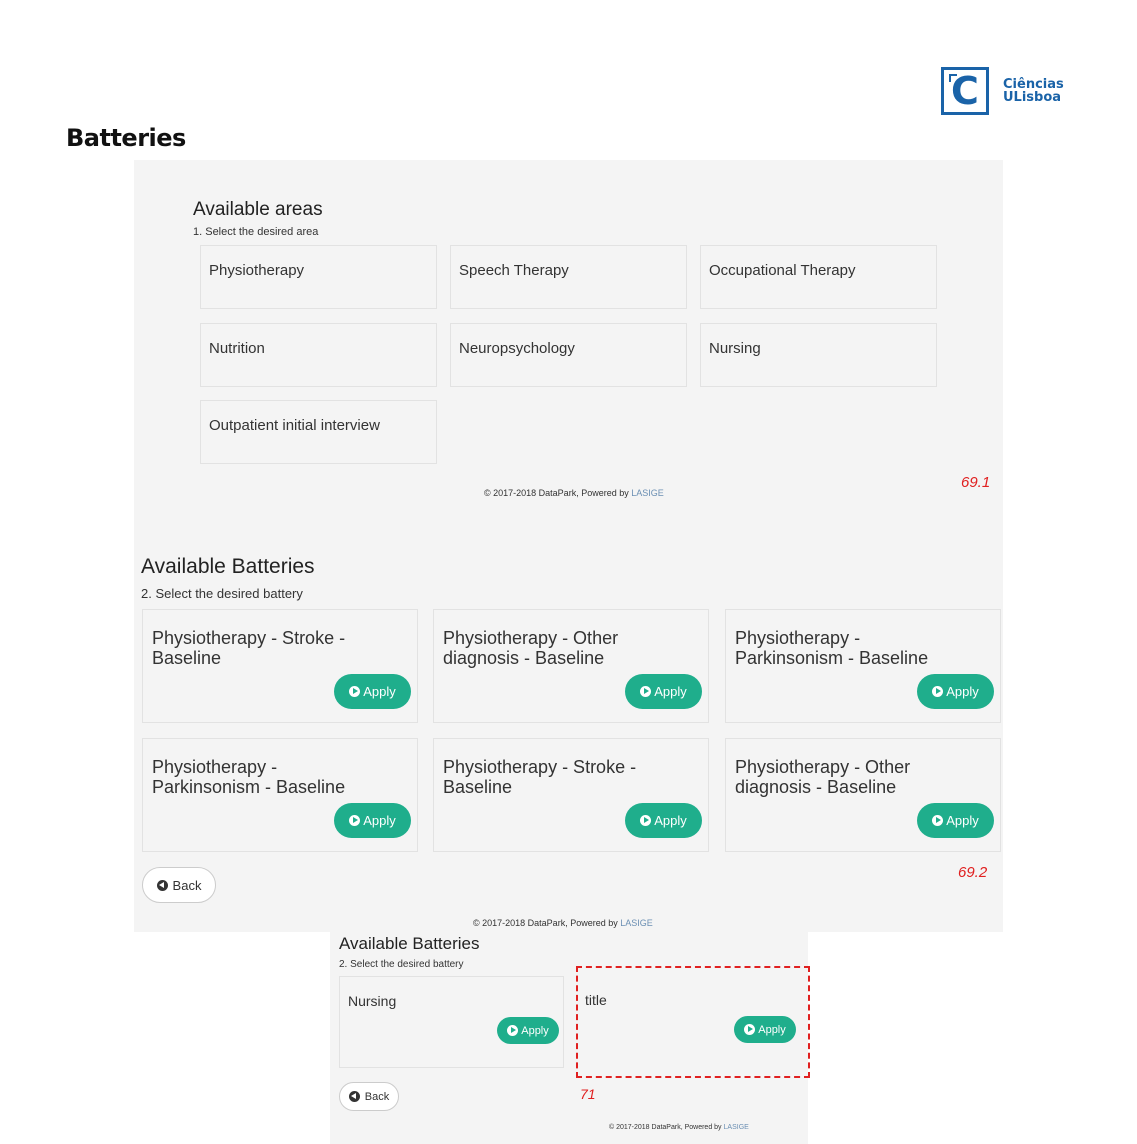  Describe the element at coordinates (818, 355) in the screenshot. I see `area-card-nursing: Nursing` at that location.